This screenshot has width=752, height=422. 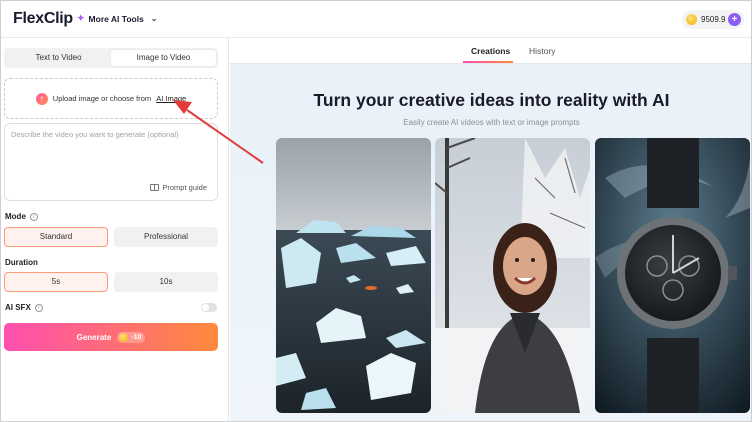 I want to click on prompt-guide-button: Prompt guide, so click(x=178, y=187).